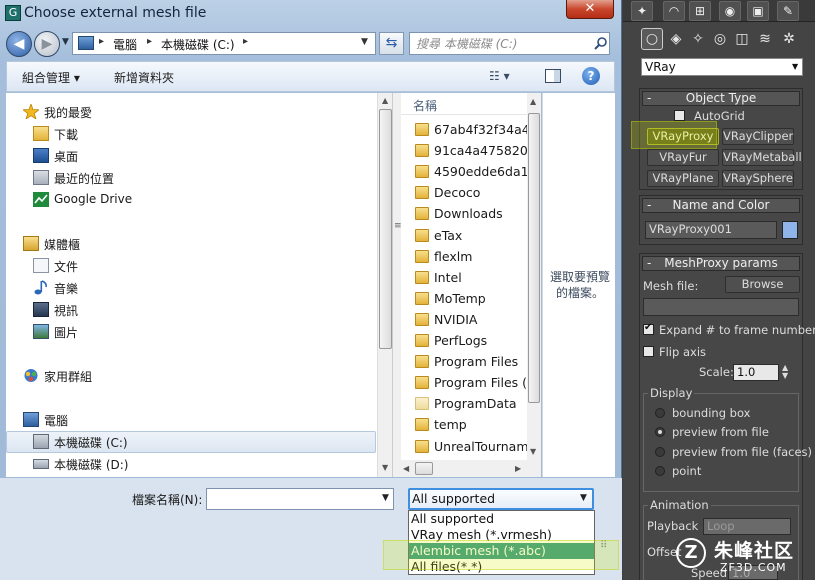 This screenshot has height=580, width=815. Describe the element at coordinates (762, 284) in the screenshot. I see `browse-button: Browse` at that location.